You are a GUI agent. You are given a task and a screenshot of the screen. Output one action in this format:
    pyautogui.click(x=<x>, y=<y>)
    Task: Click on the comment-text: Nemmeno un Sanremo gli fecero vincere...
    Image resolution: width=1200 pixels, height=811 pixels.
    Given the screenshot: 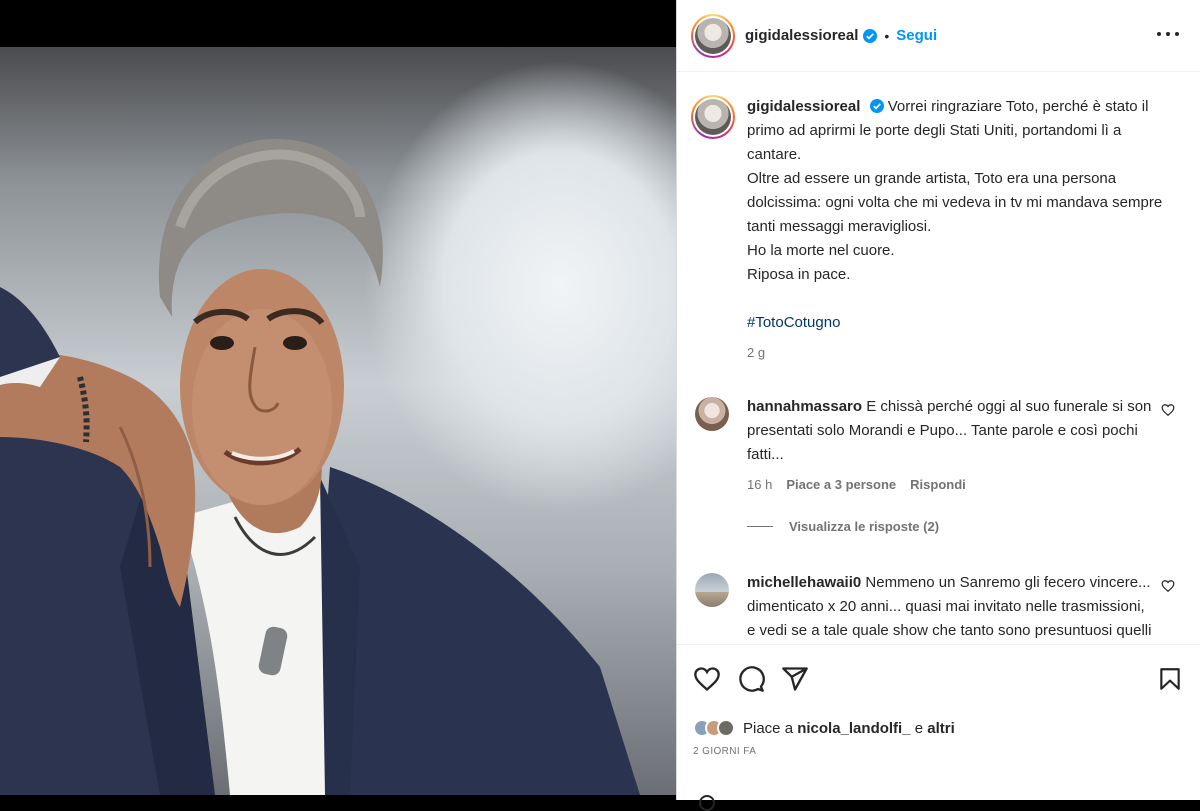 What is the action you would take?
    pyautogui.click(x=1008, y=582)
    